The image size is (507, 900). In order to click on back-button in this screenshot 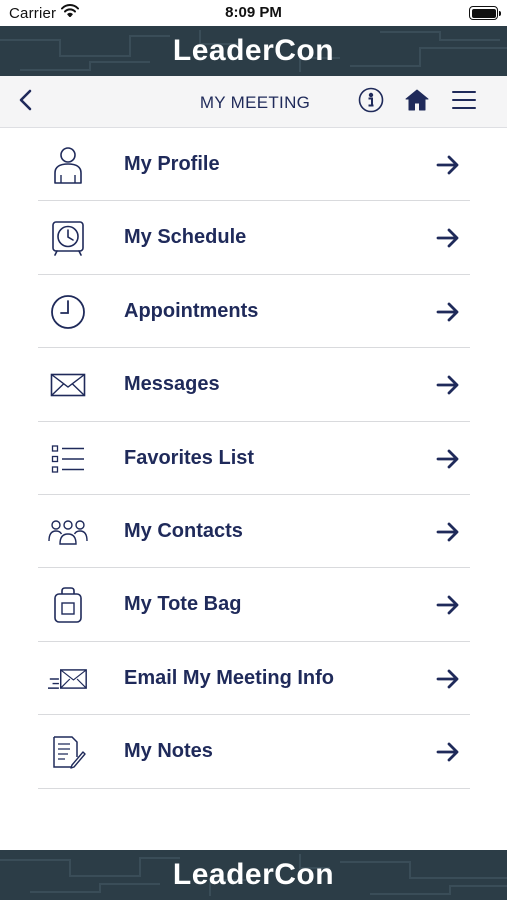, I will do `click(25, 102)`.